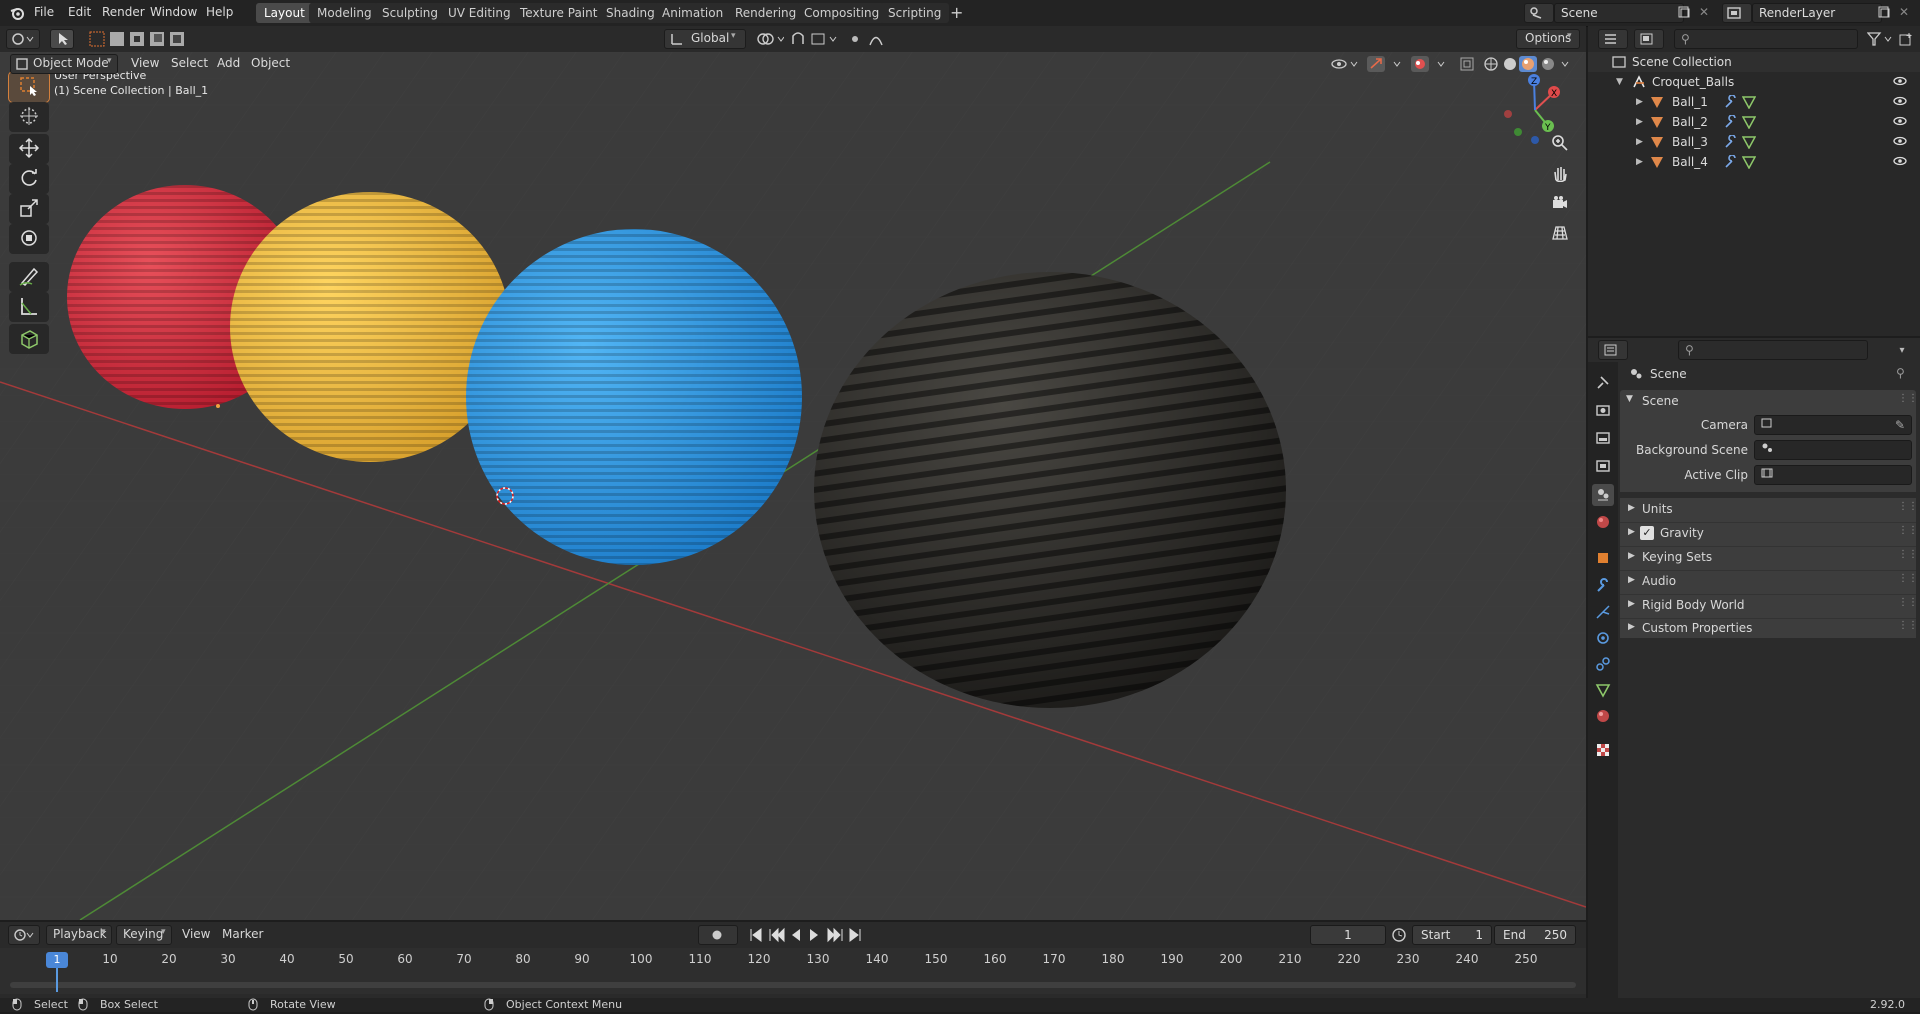  I want to click on tab-object, so click(1603, 559).